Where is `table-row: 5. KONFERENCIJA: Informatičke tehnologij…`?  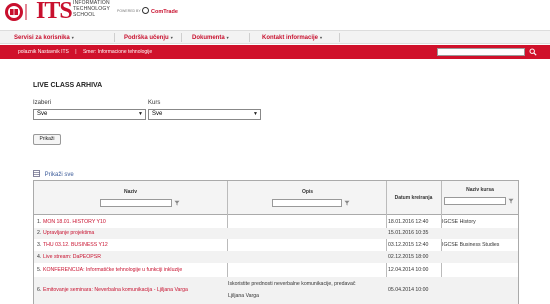 table-row: 5. KONFERENCIJA: Informatičke tehnologij… is located at coordinates (233, 270).